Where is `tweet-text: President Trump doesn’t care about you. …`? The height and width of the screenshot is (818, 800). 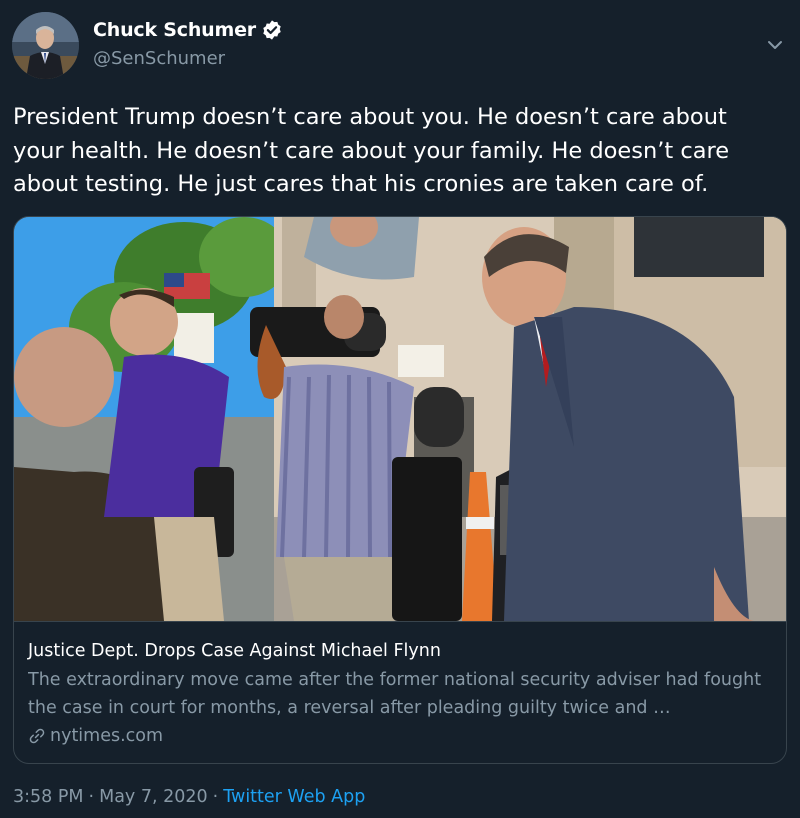 tweet-text: President Trump doesn’t care about you. … is located at coordinates (371, 150).